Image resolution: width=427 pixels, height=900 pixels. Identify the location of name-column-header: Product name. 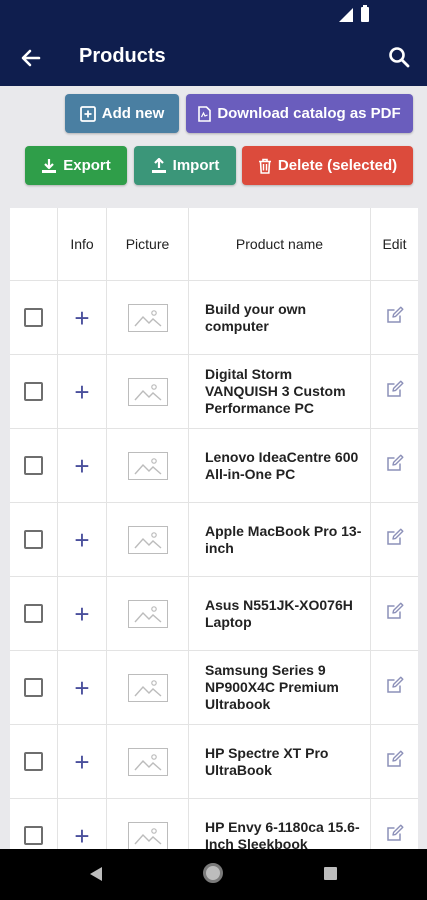
(280, 244).